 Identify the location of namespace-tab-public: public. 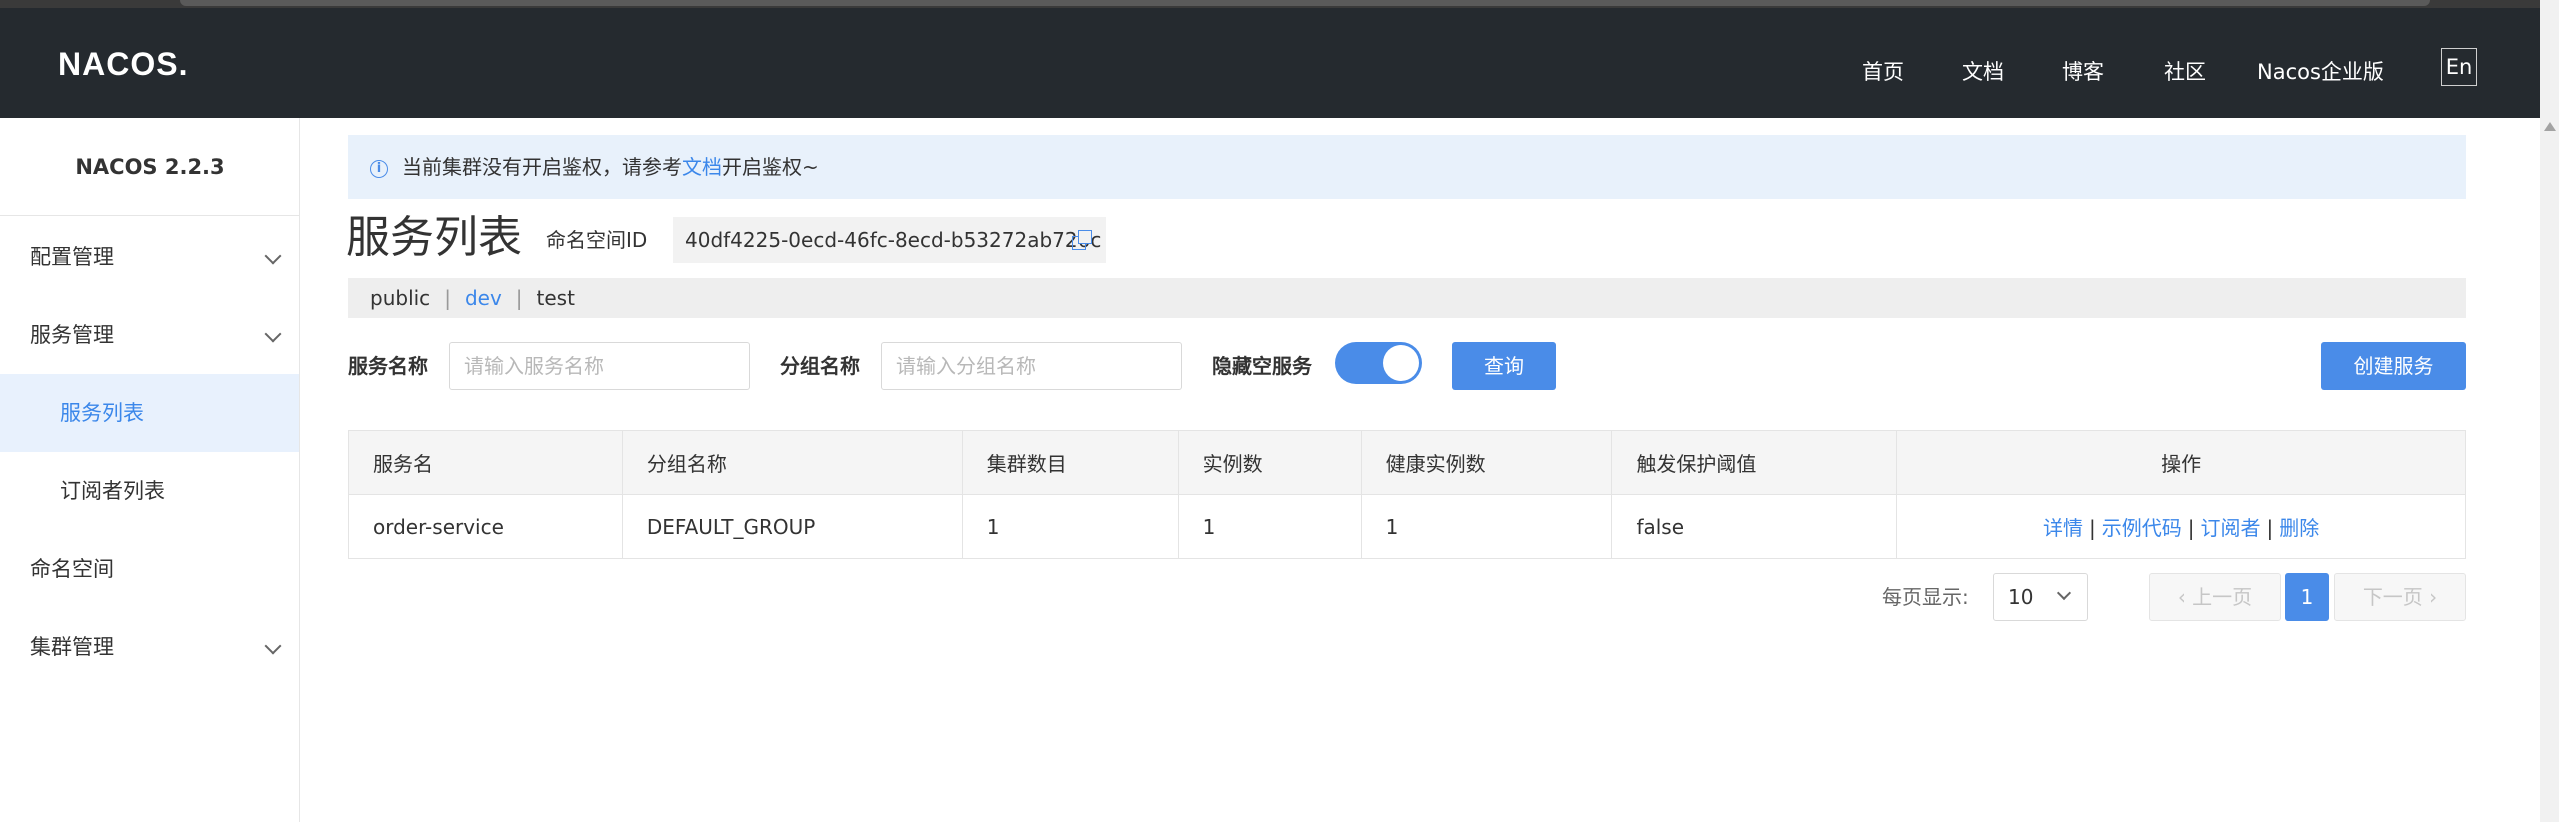
(400, 298).